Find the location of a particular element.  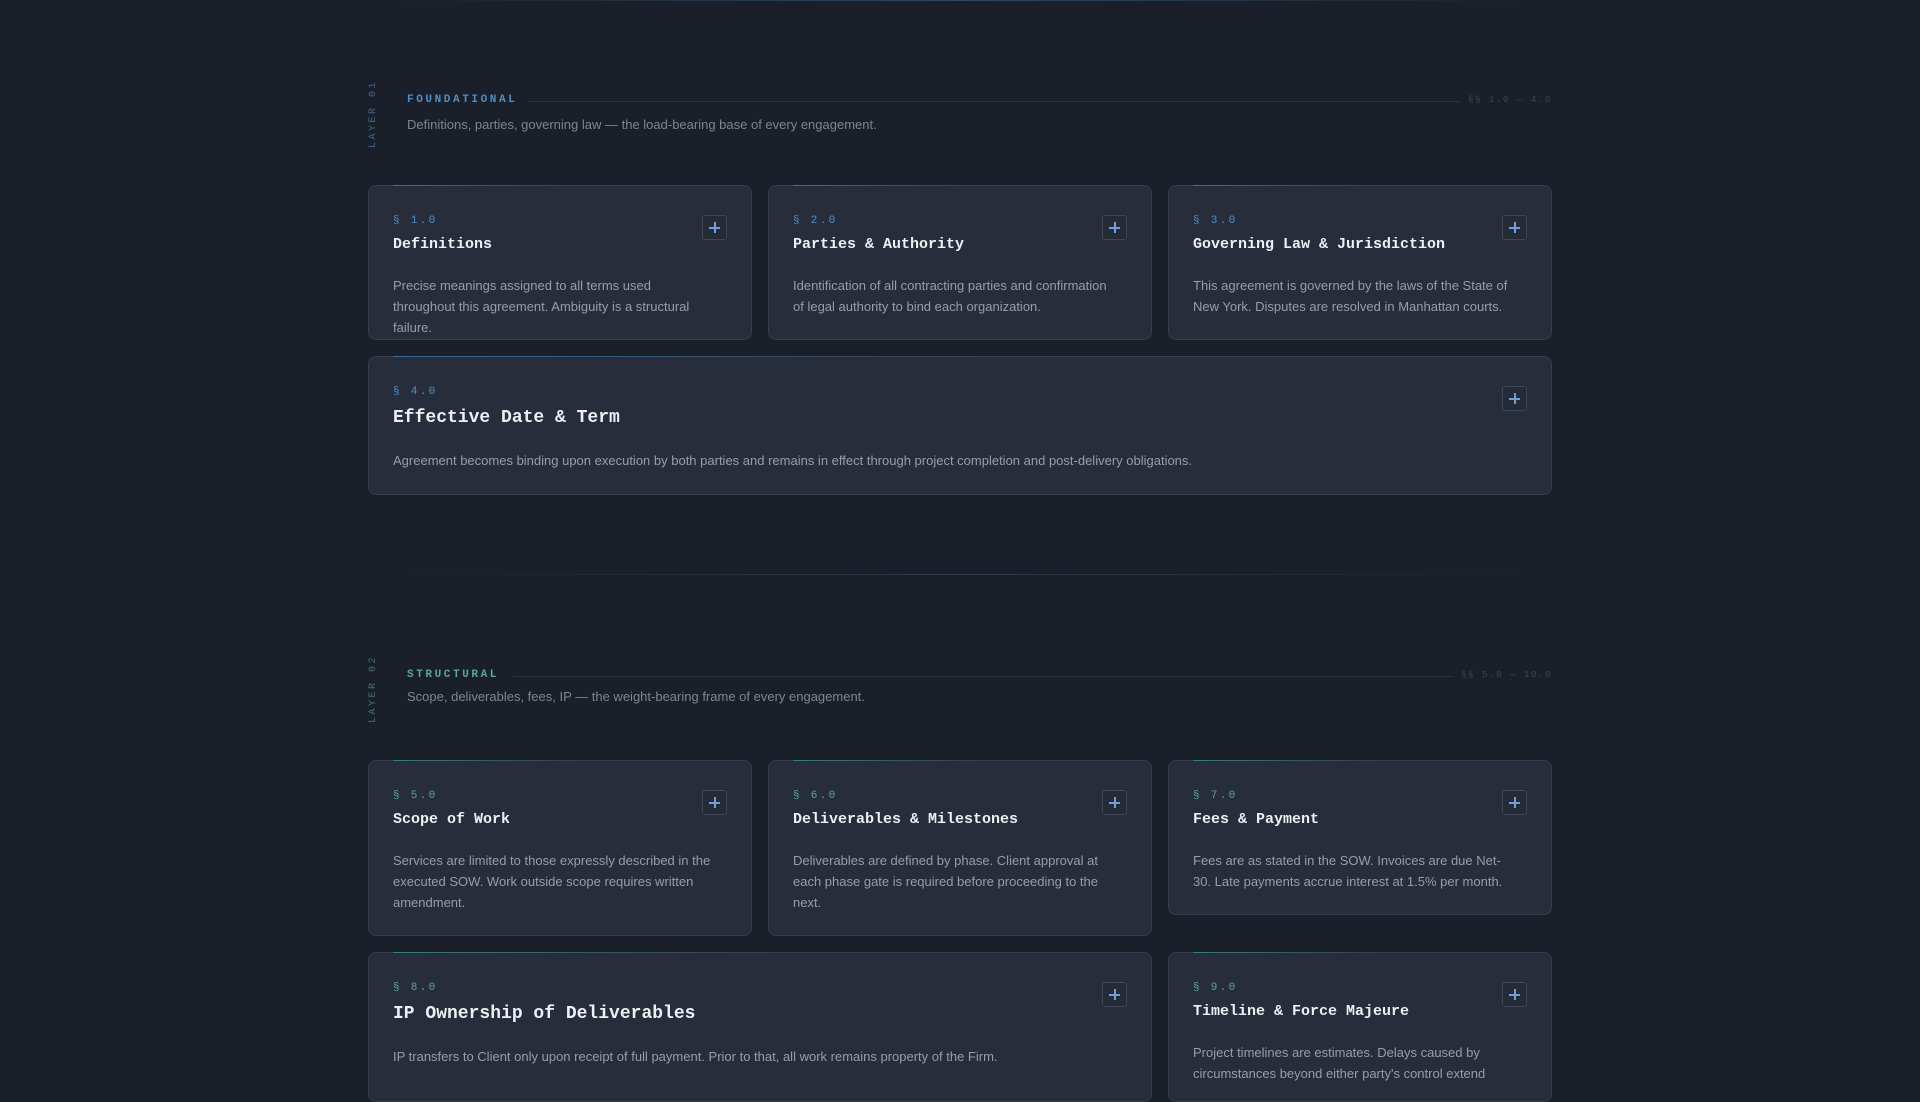

section-title: Definitions is located at coordinates (443, 244).